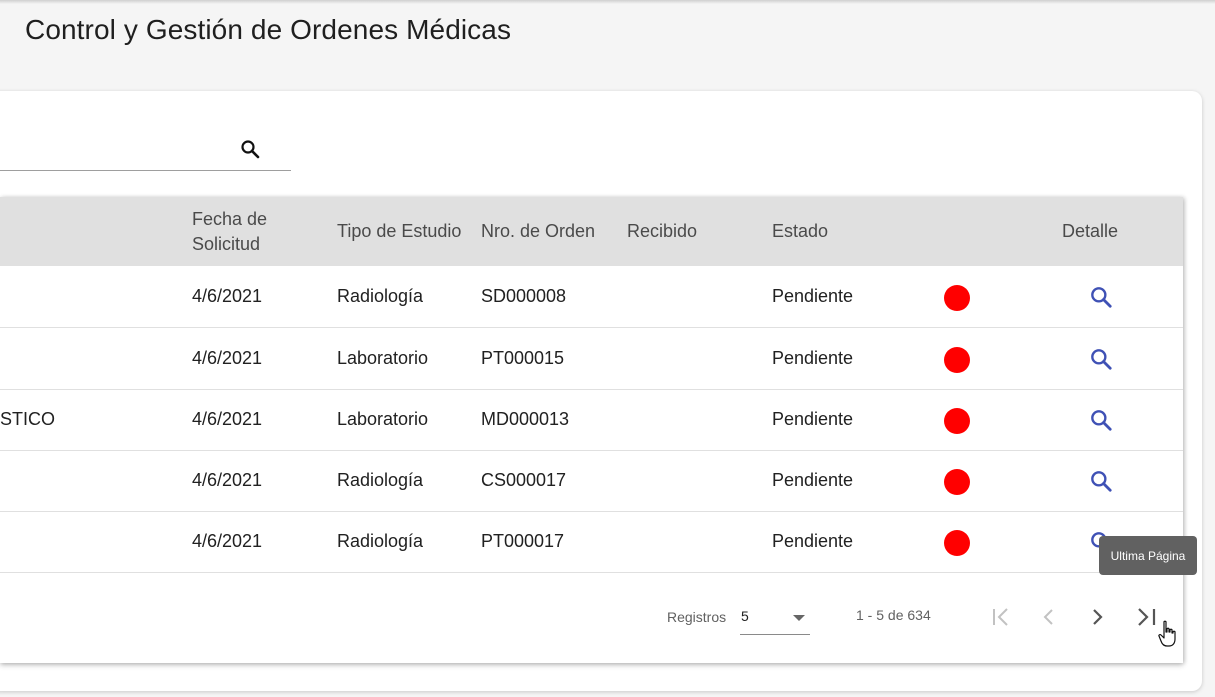 The height and width of the screenshot is (697, 1215). Describe the element at coordinates (1148, 555) in the screenshot. I see `last-page-tooltip: Ultima Página` at that location.